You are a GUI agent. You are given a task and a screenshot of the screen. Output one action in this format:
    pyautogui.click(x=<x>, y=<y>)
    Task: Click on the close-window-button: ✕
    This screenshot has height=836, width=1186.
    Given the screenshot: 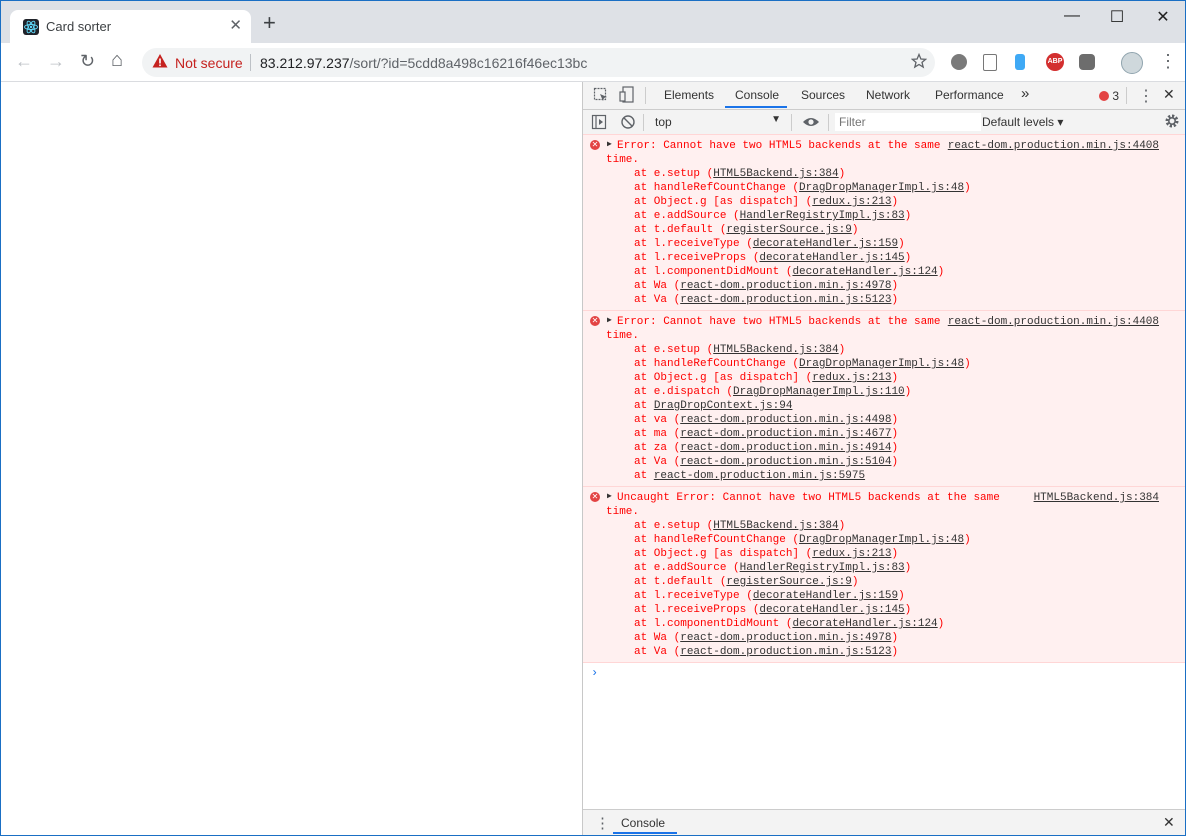 What is the action you would take?
    pyautogui.click(x=1162, y=17)
    